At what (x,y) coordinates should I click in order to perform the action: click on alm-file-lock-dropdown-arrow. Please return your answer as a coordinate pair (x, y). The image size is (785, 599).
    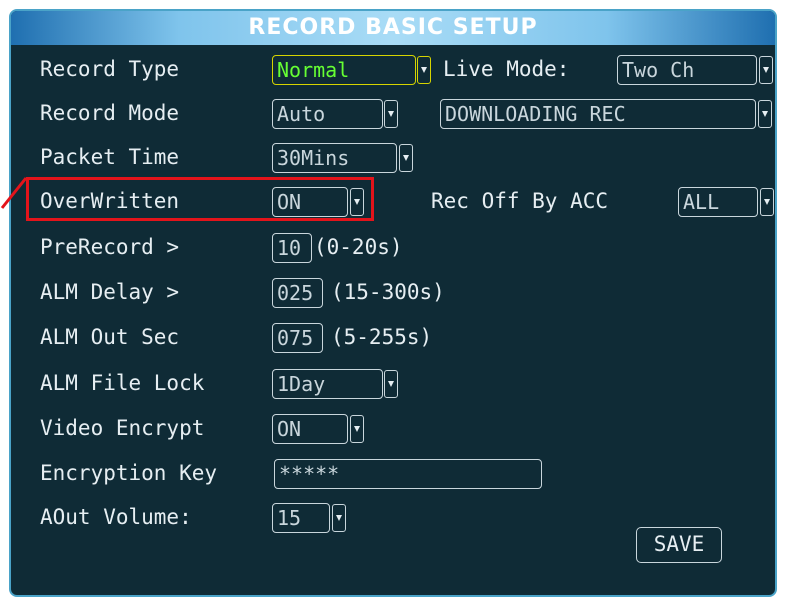
    Looking at the image, I should click on (391, 384).